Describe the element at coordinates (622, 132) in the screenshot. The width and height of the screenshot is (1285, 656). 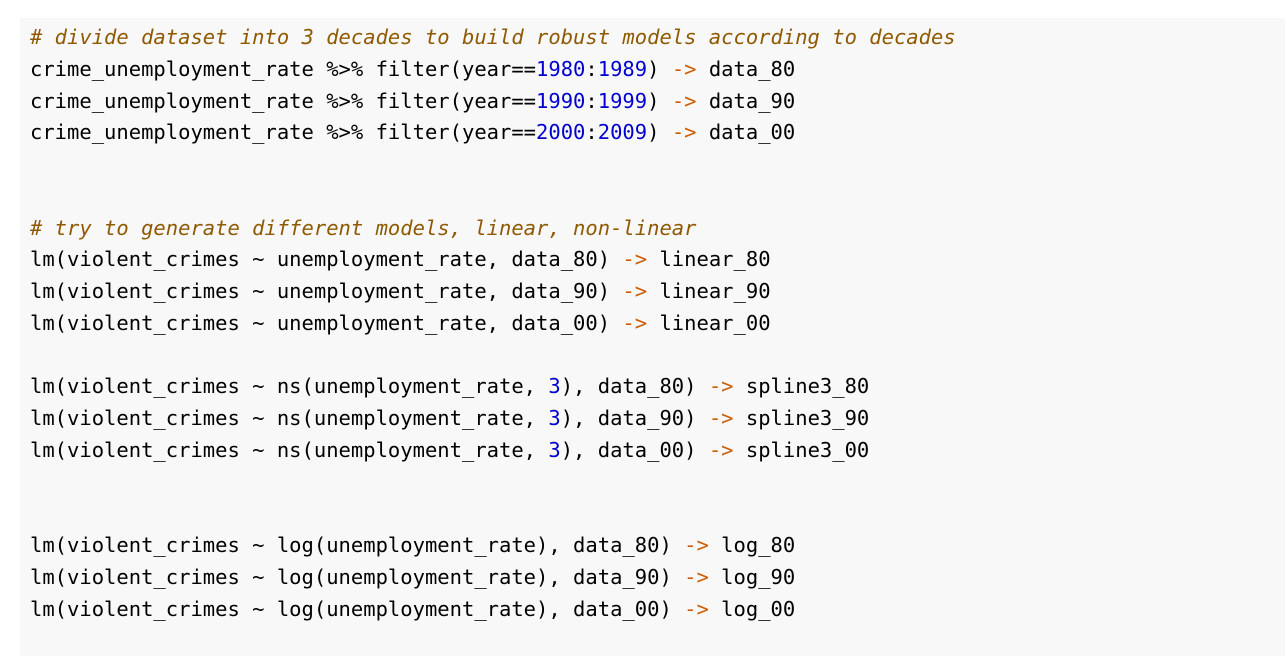
I see `code-number: 2009` at that location.